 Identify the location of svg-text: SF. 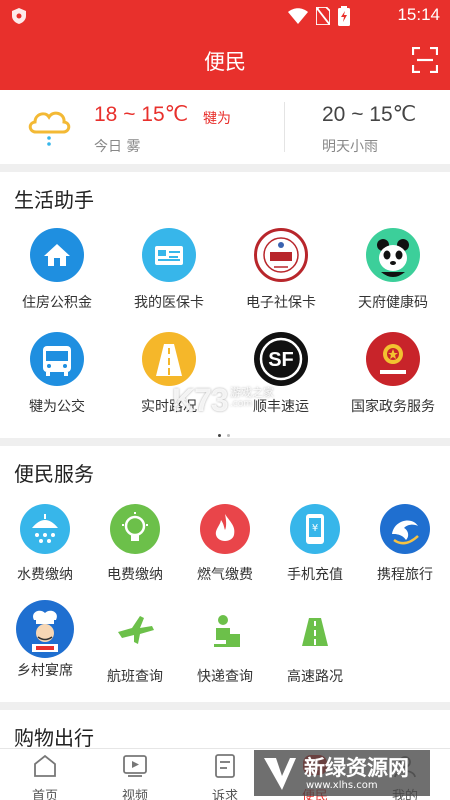
(281, 360).